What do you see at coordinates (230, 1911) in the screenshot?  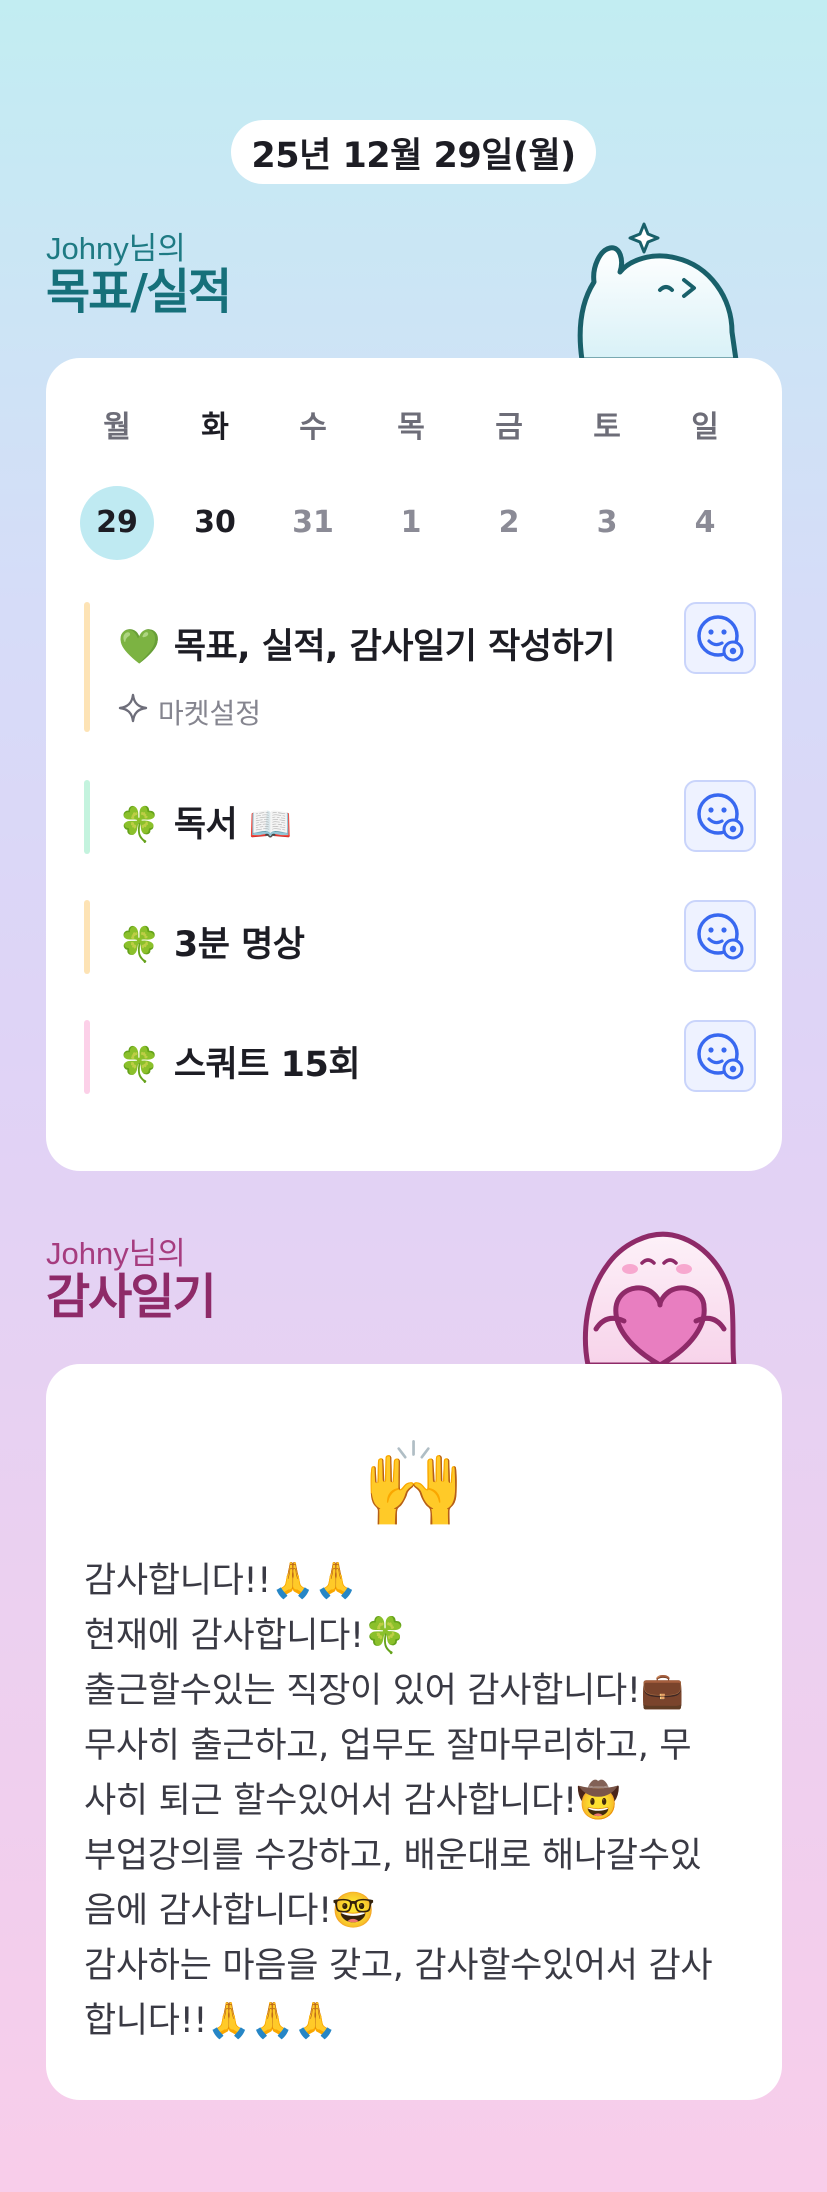 I see `thanks-line: 음에 감사합니다!🤓` at bounding box center [230, 1911].